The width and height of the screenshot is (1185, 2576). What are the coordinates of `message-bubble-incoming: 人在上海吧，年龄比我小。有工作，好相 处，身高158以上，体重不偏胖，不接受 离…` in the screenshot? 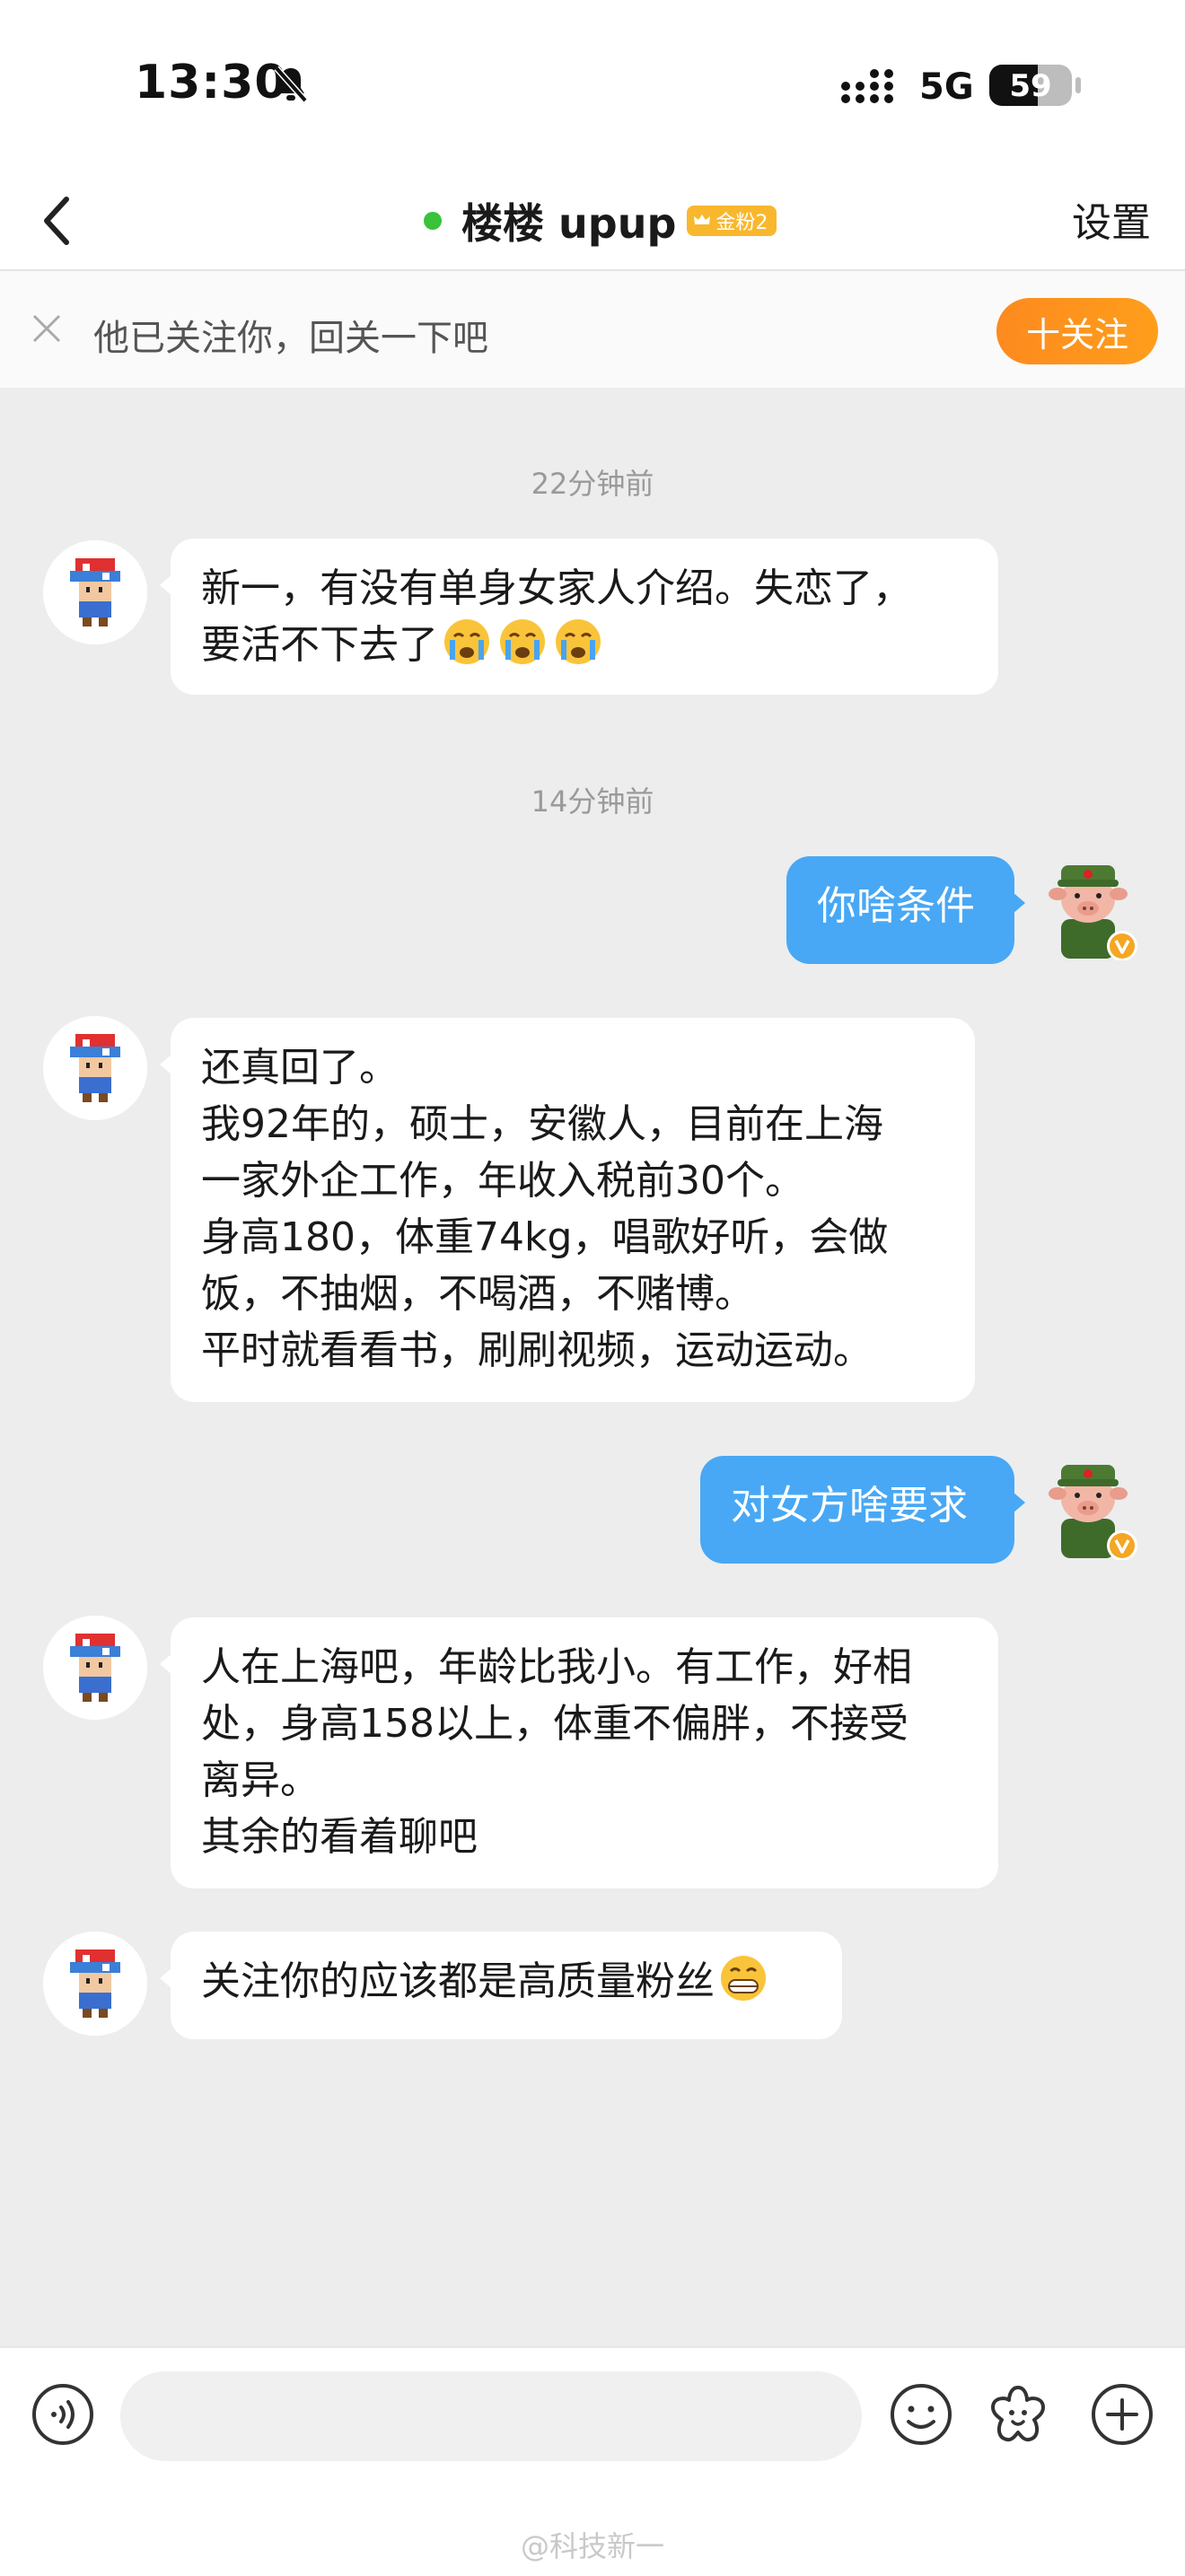 It's located at (579, 1752).